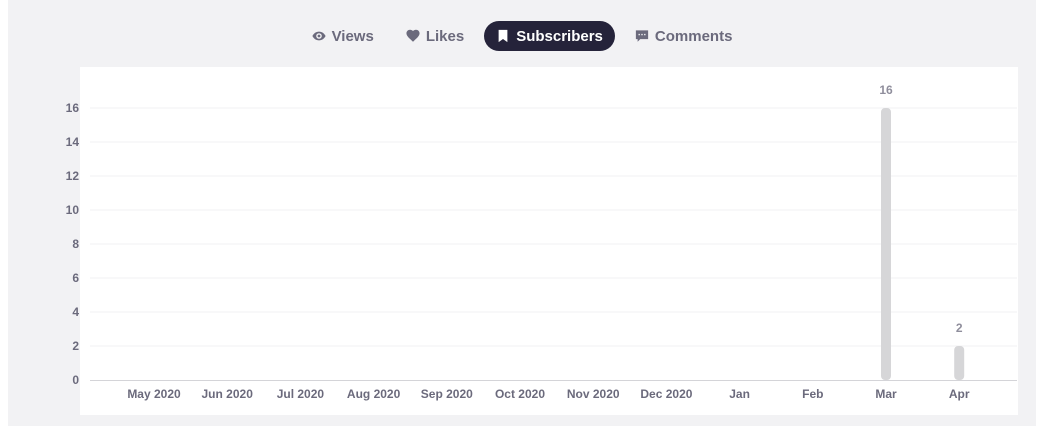  What do you see at coordinates (228, 394) in the screenshot?
I see `x-tick-label: Jun 2020` at bounding box center [228, 394].